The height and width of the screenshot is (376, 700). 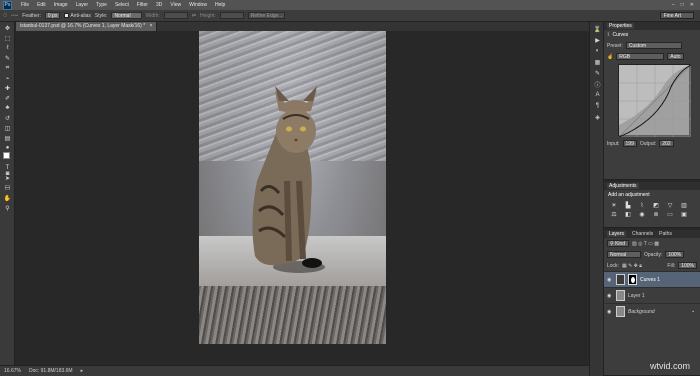 I want to click on input-field: 199, so click(x=629, y=143).